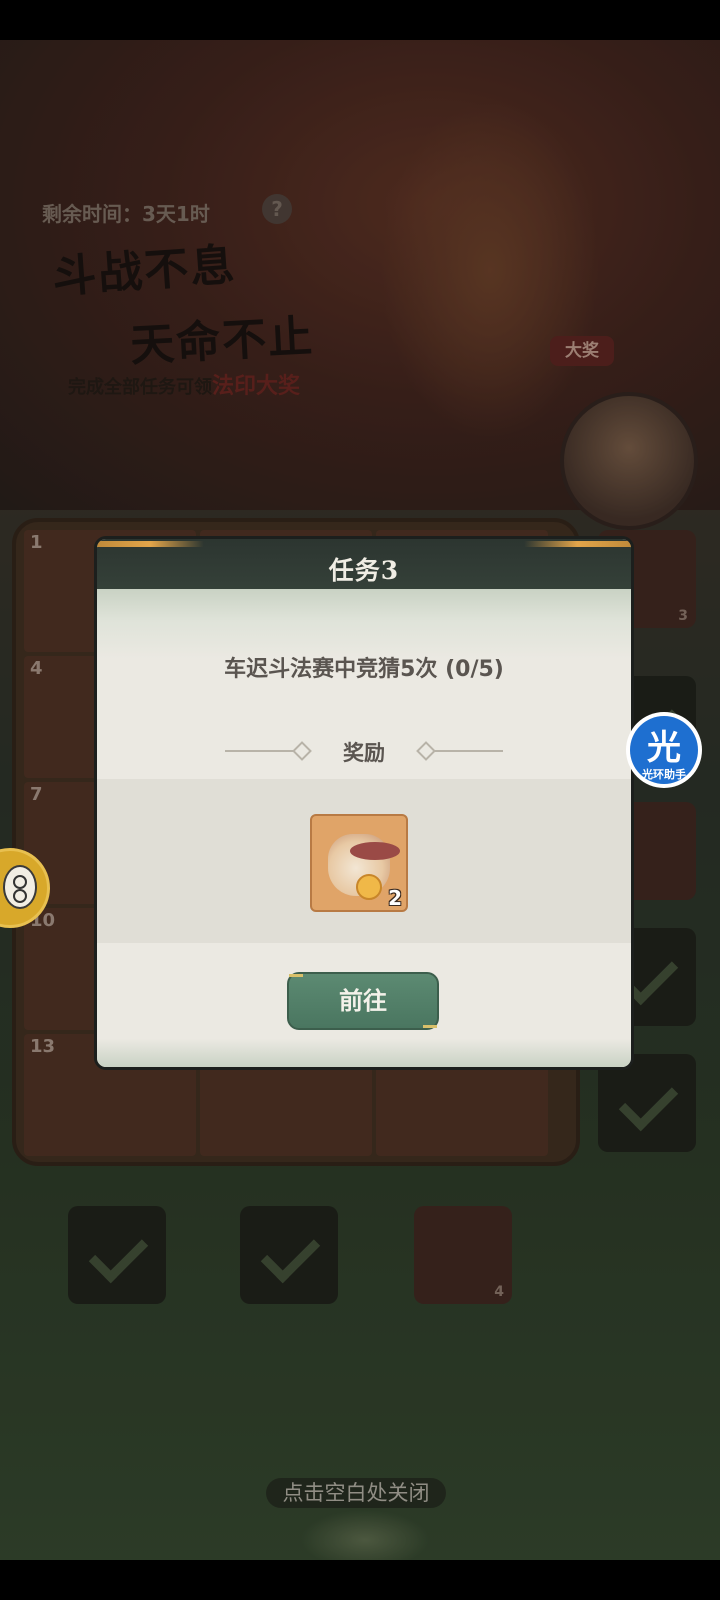 The height and width of the screenshot is (1600, 720). What do you see at coordinates (360, 1580) in the screenshot?
I see `navigation-bar` at bounding box center [360, 1580].